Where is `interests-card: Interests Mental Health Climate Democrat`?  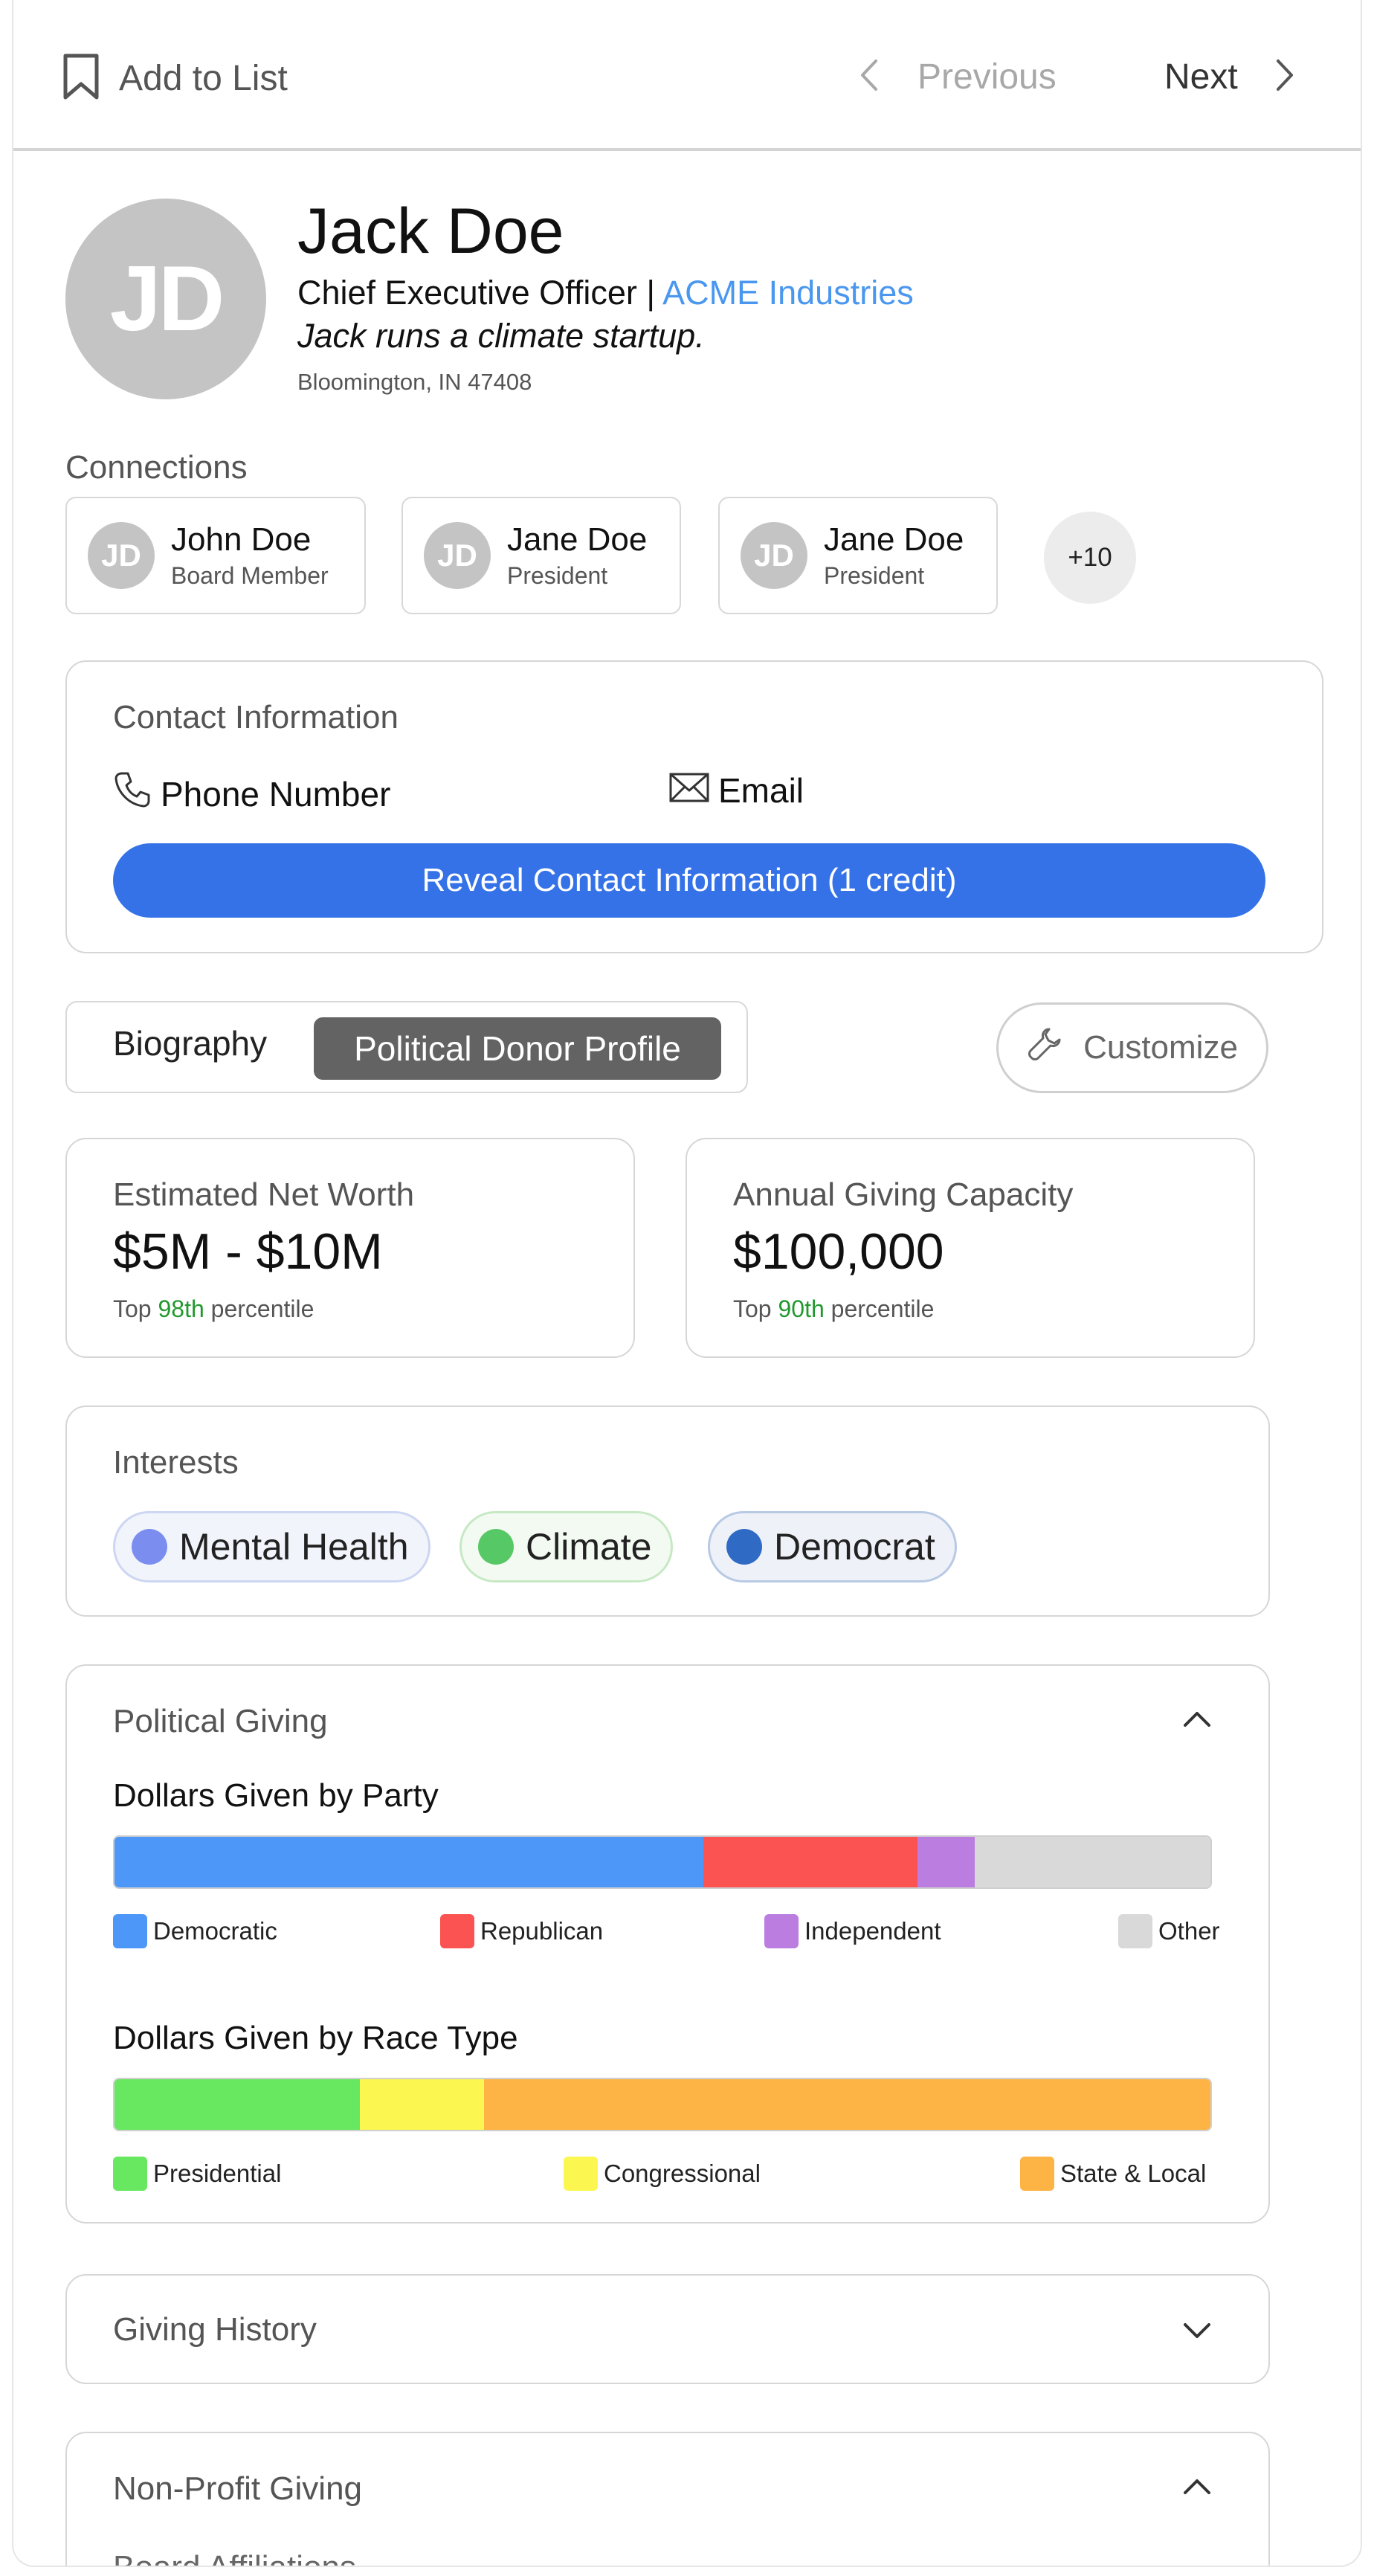 interests-card: Interests Mental Health Climate Democrat is located at coordinates (667, 1511).